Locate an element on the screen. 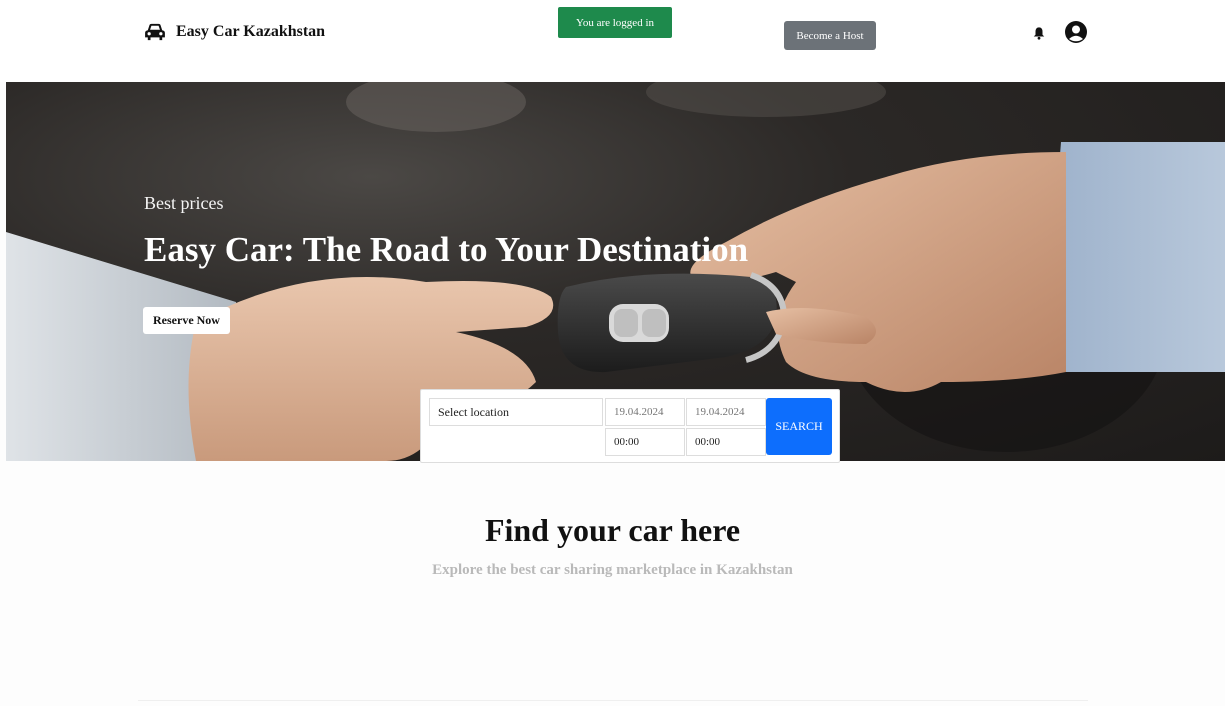 The image size is (1225, 706). hero-subtitle: Best prices is located at coordinates (184, 203).